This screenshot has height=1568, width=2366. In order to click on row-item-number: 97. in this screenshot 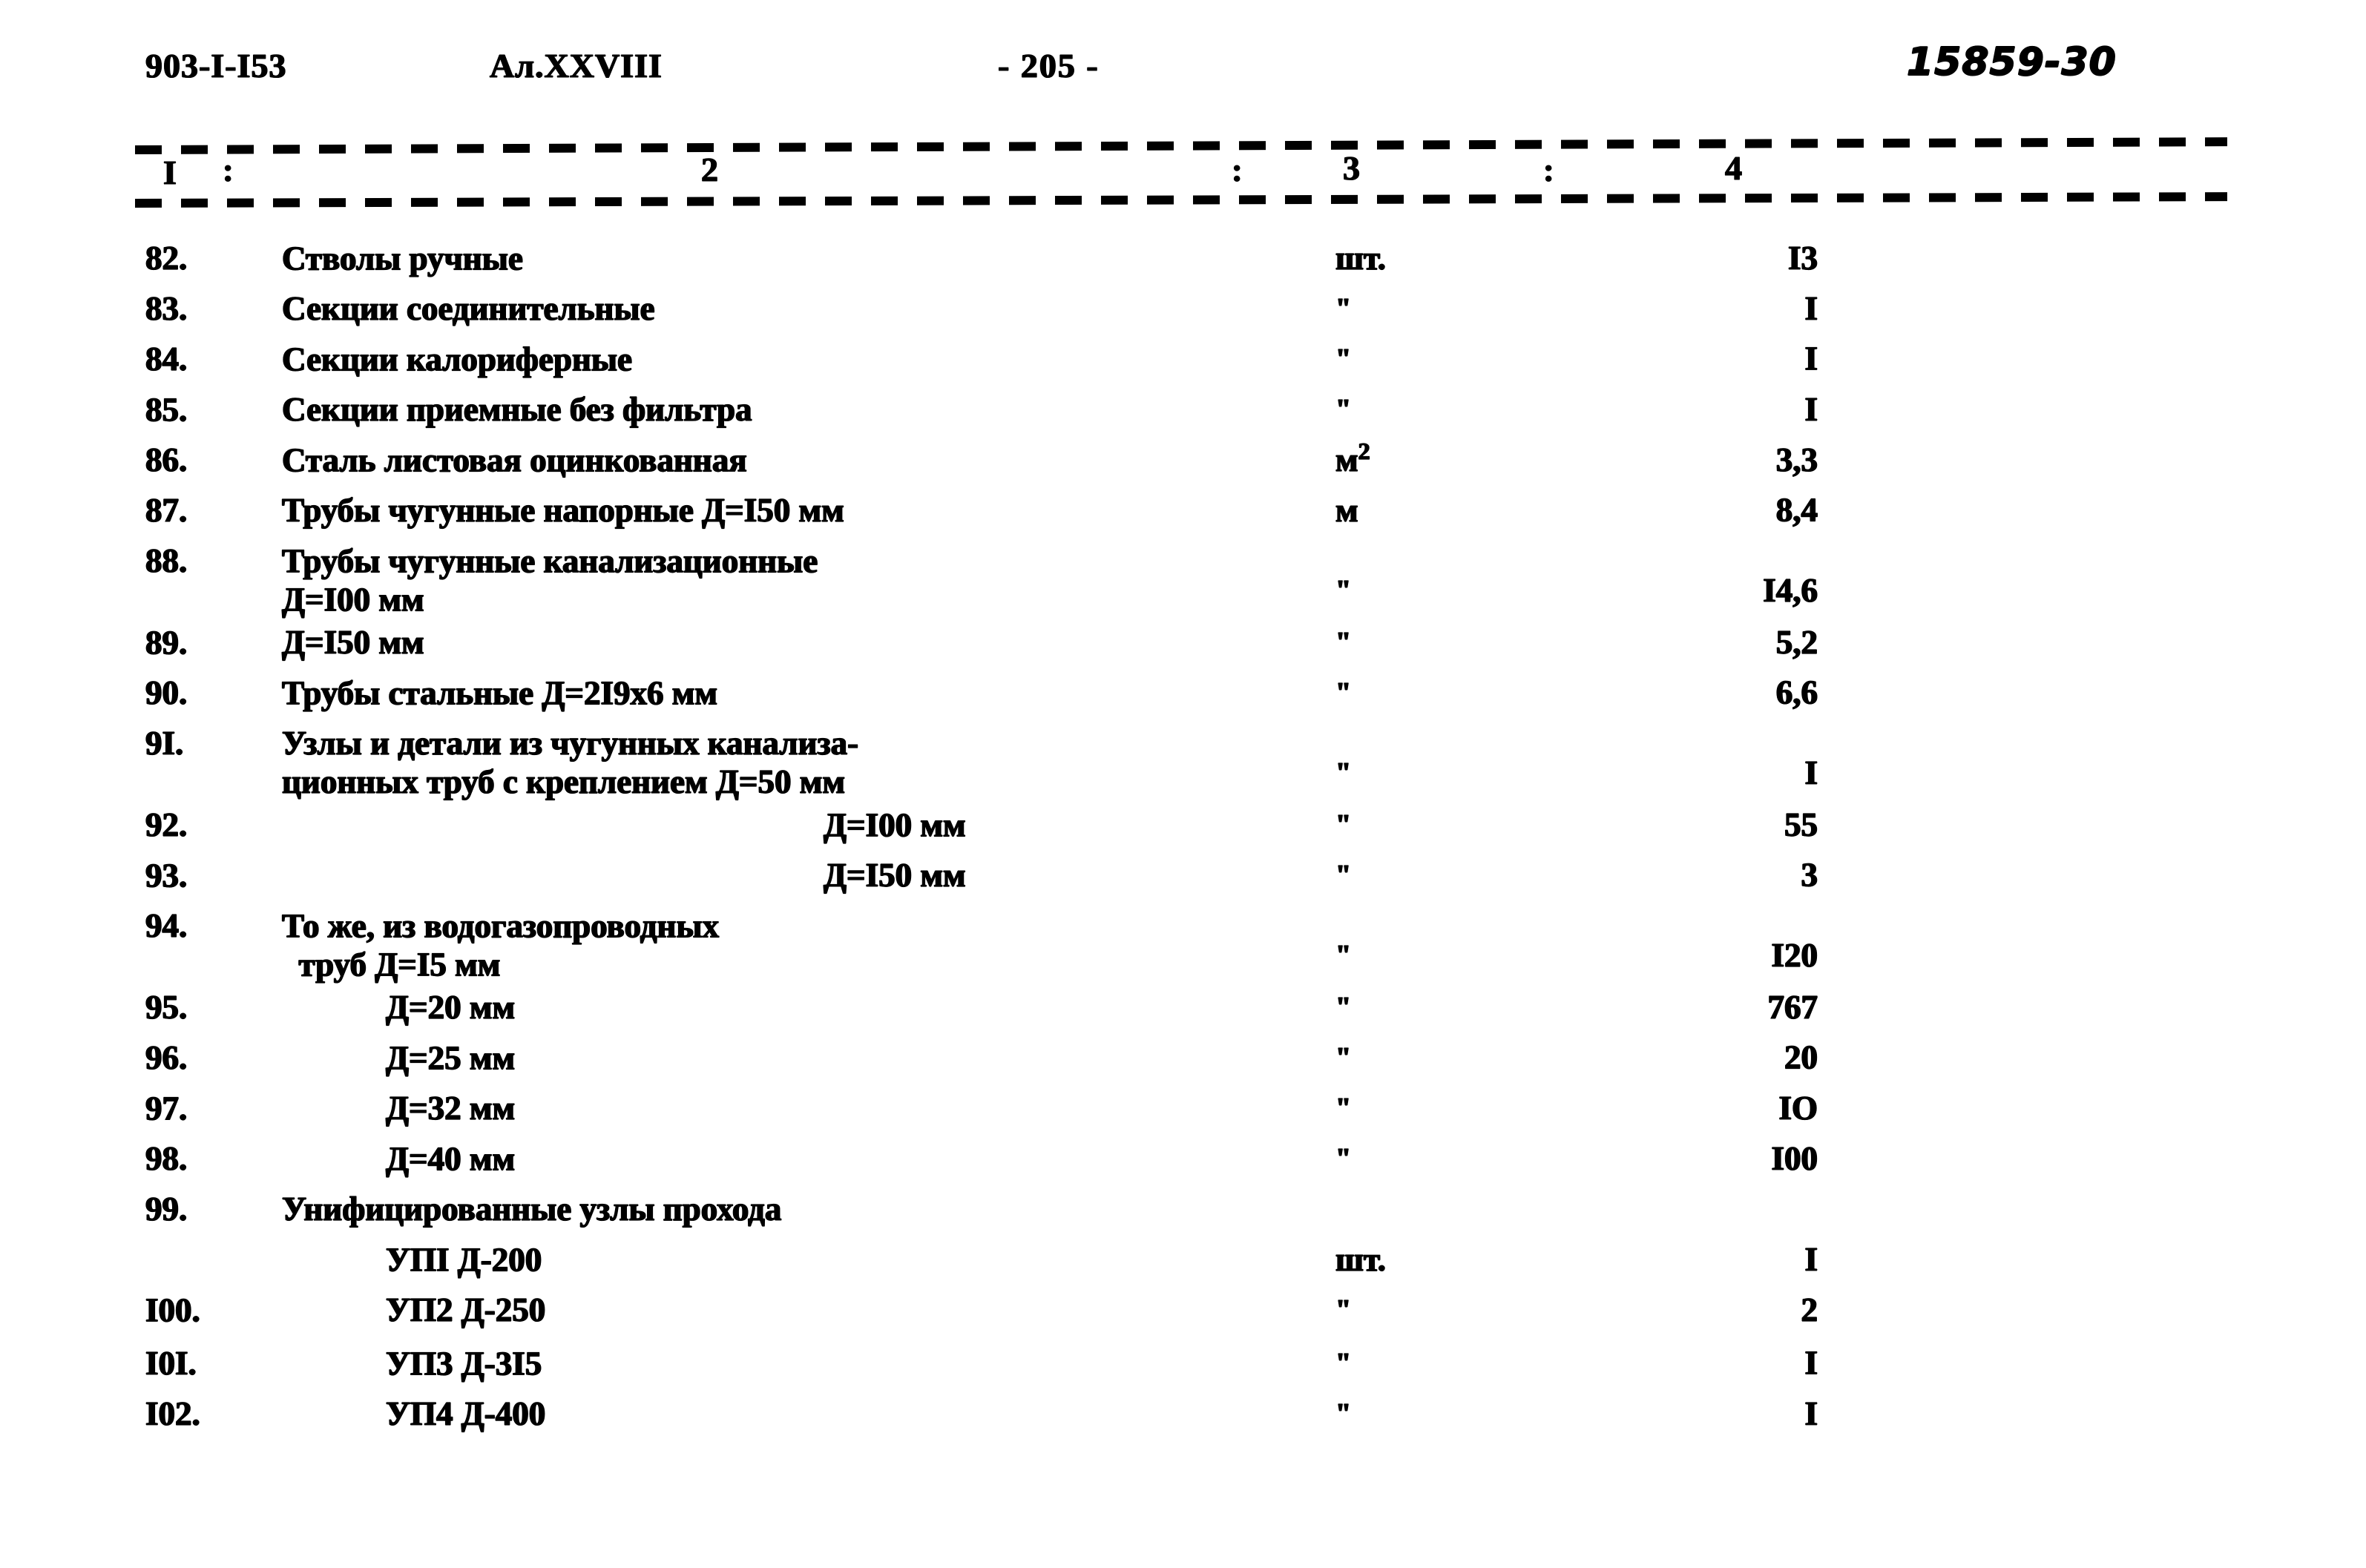, I will do `click(167, 1108)`.